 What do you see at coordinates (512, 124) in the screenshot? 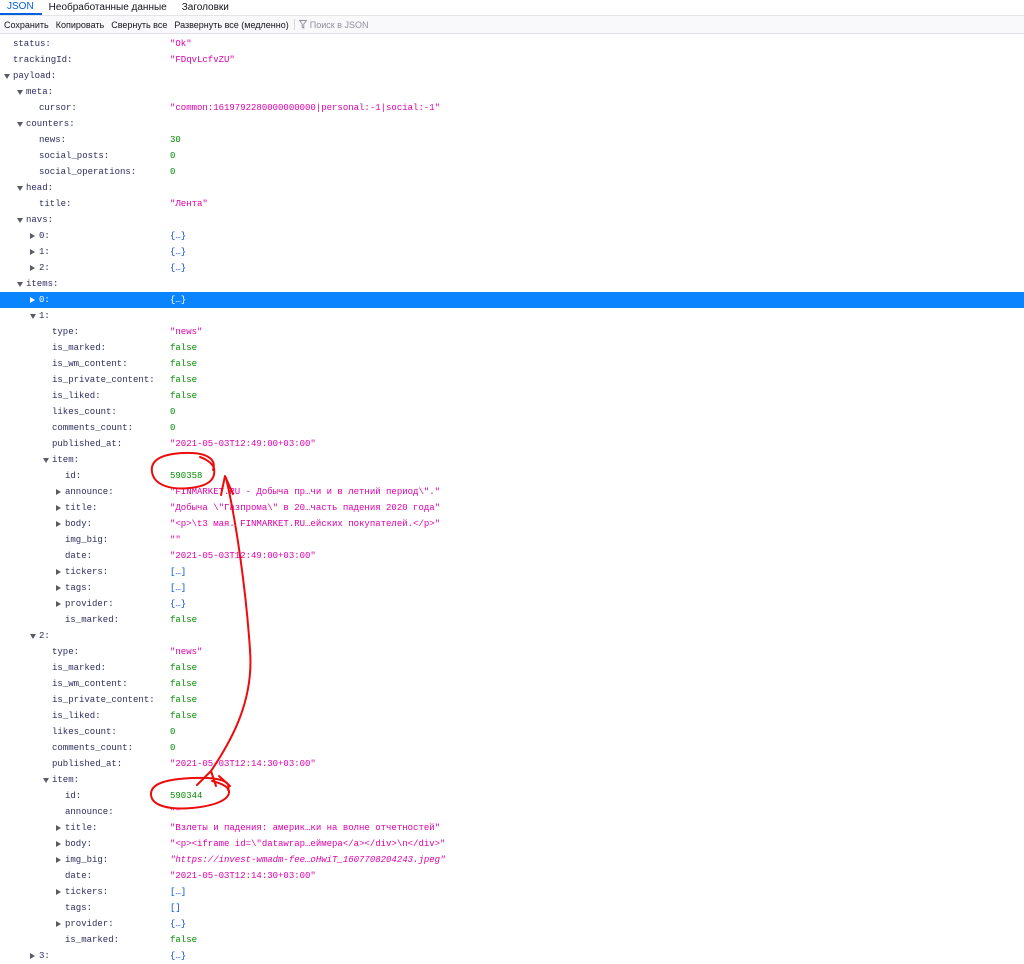
I see `json-row: counters:` at bounding box center [512, 124].